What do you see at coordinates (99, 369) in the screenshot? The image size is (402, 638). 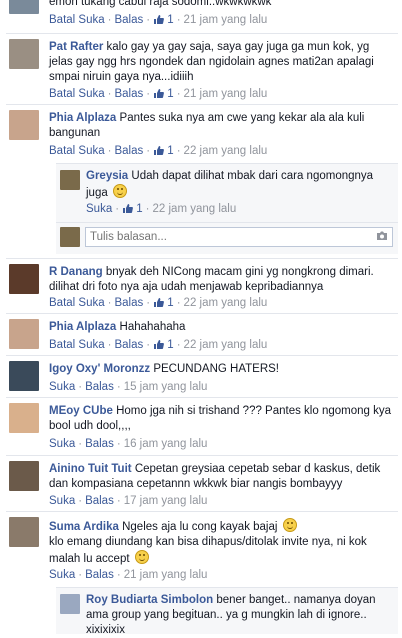 I see `commenter-name: Igoy Oxy' Moronzz` at bounding box center [99, 369].